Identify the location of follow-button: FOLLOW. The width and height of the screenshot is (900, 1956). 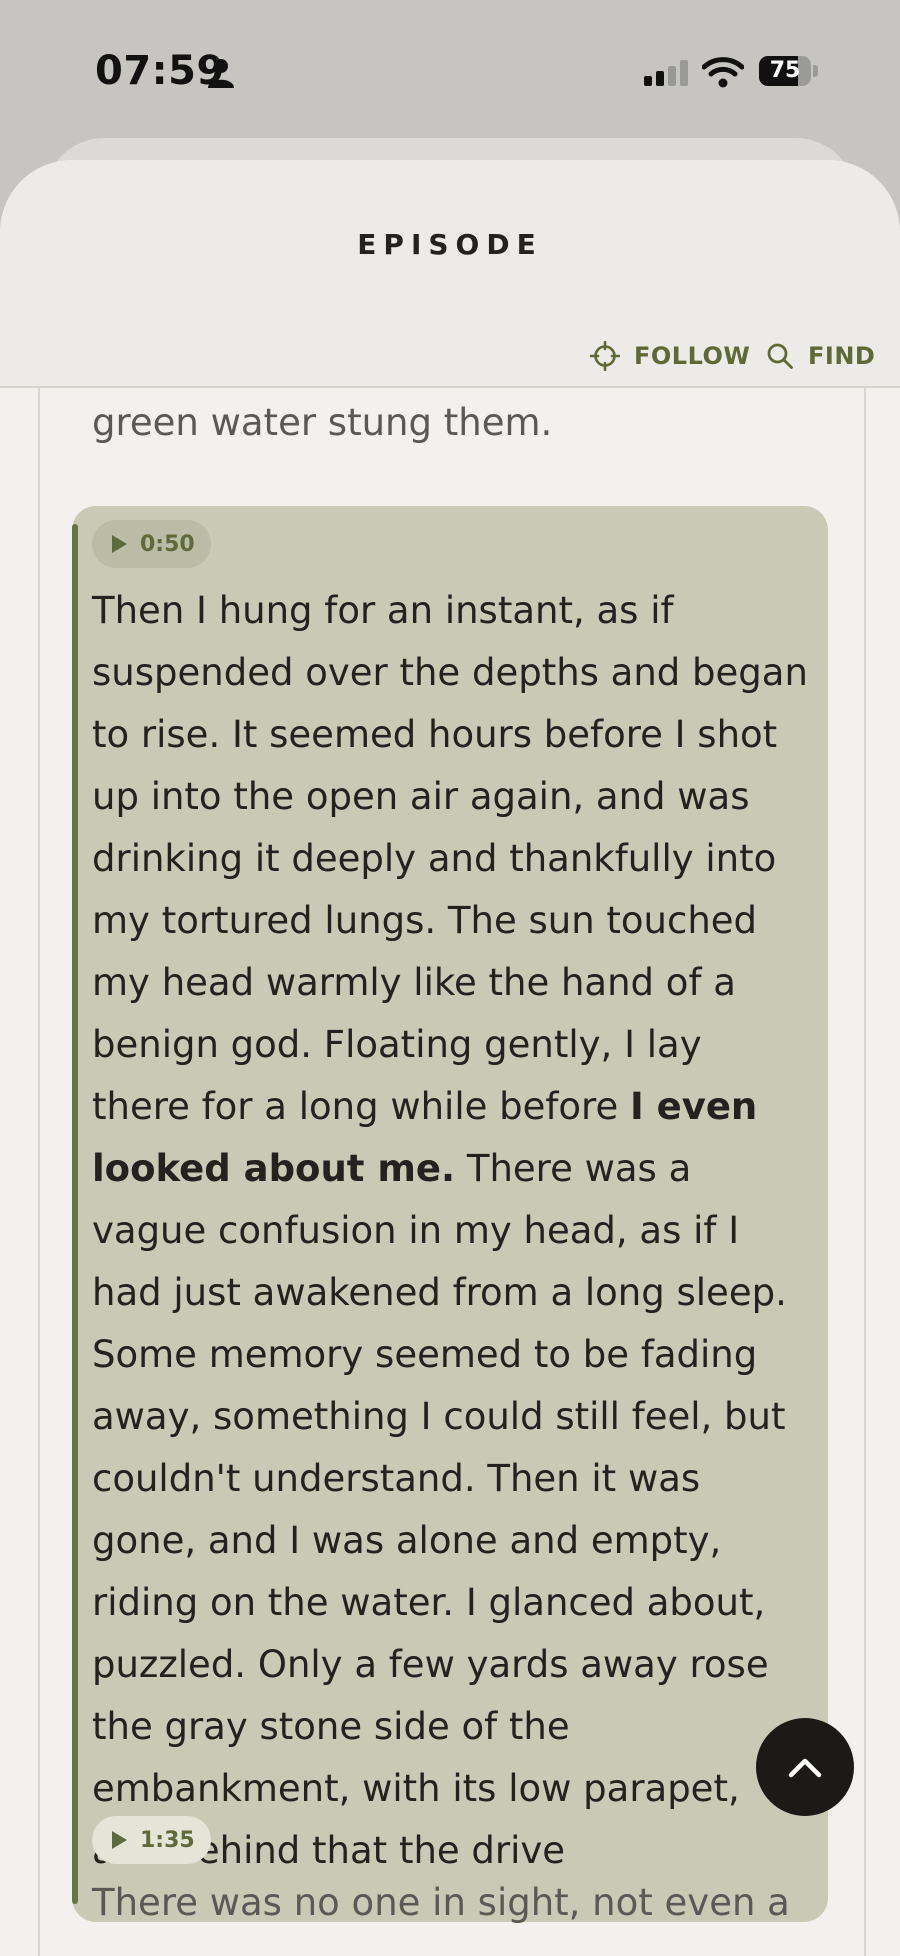
(670, 356).